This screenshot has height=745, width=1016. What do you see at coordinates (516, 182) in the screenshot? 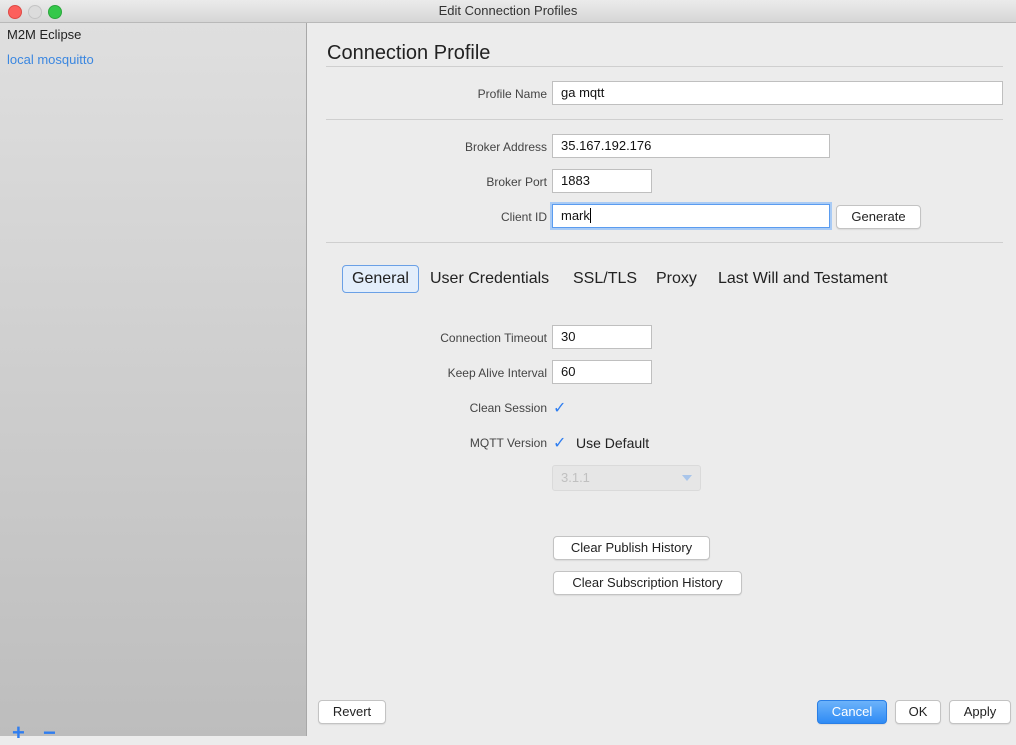
I see `broker-port-label: Broker Port` at bounding box center [516, 182].